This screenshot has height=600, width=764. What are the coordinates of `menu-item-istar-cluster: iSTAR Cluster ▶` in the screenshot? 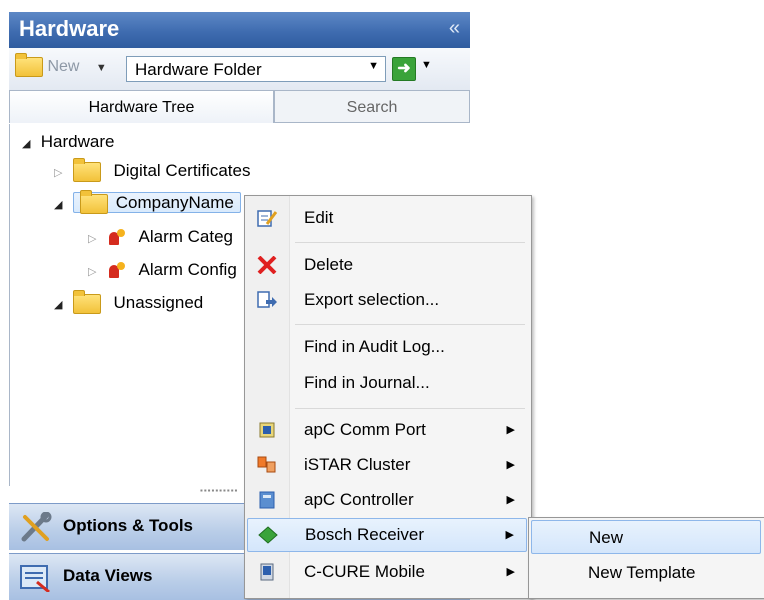 It's located at (387, 465).